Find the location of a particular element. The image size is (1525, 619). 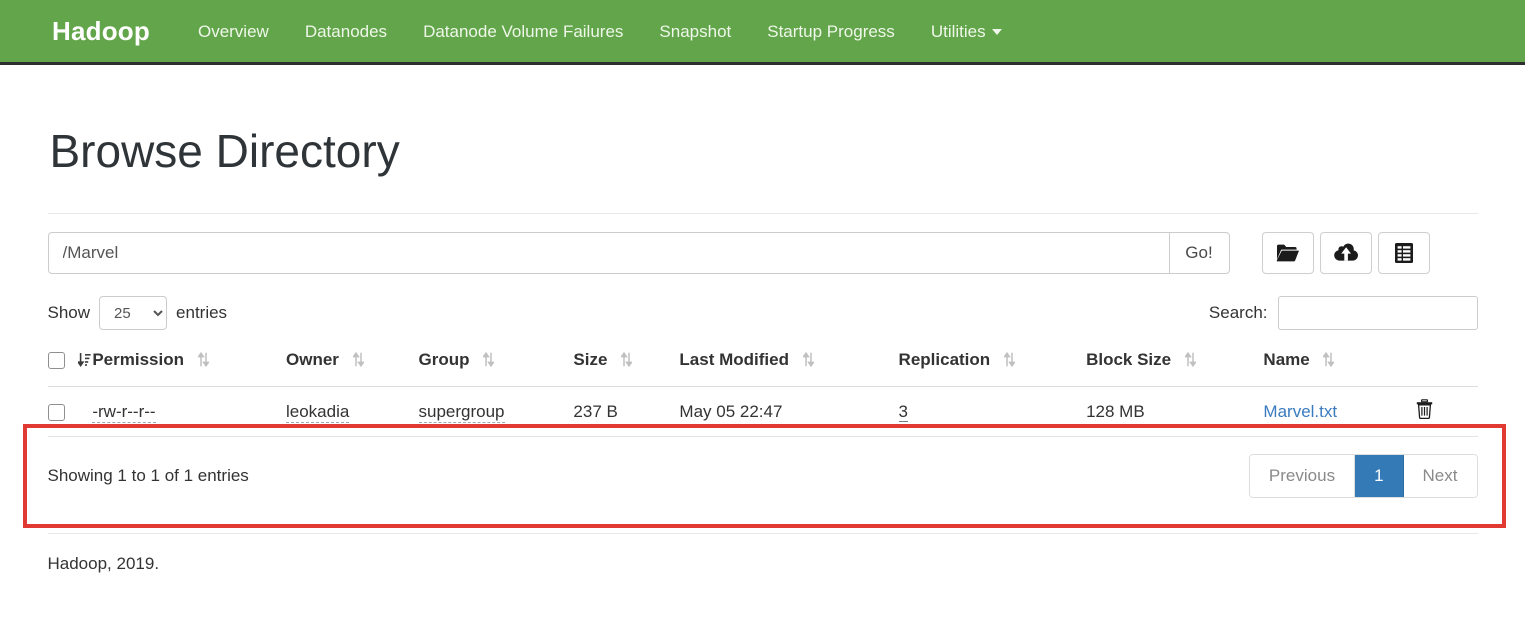

nav-item-startup-progress: Startup Progress is located at coordinates (831, 31).